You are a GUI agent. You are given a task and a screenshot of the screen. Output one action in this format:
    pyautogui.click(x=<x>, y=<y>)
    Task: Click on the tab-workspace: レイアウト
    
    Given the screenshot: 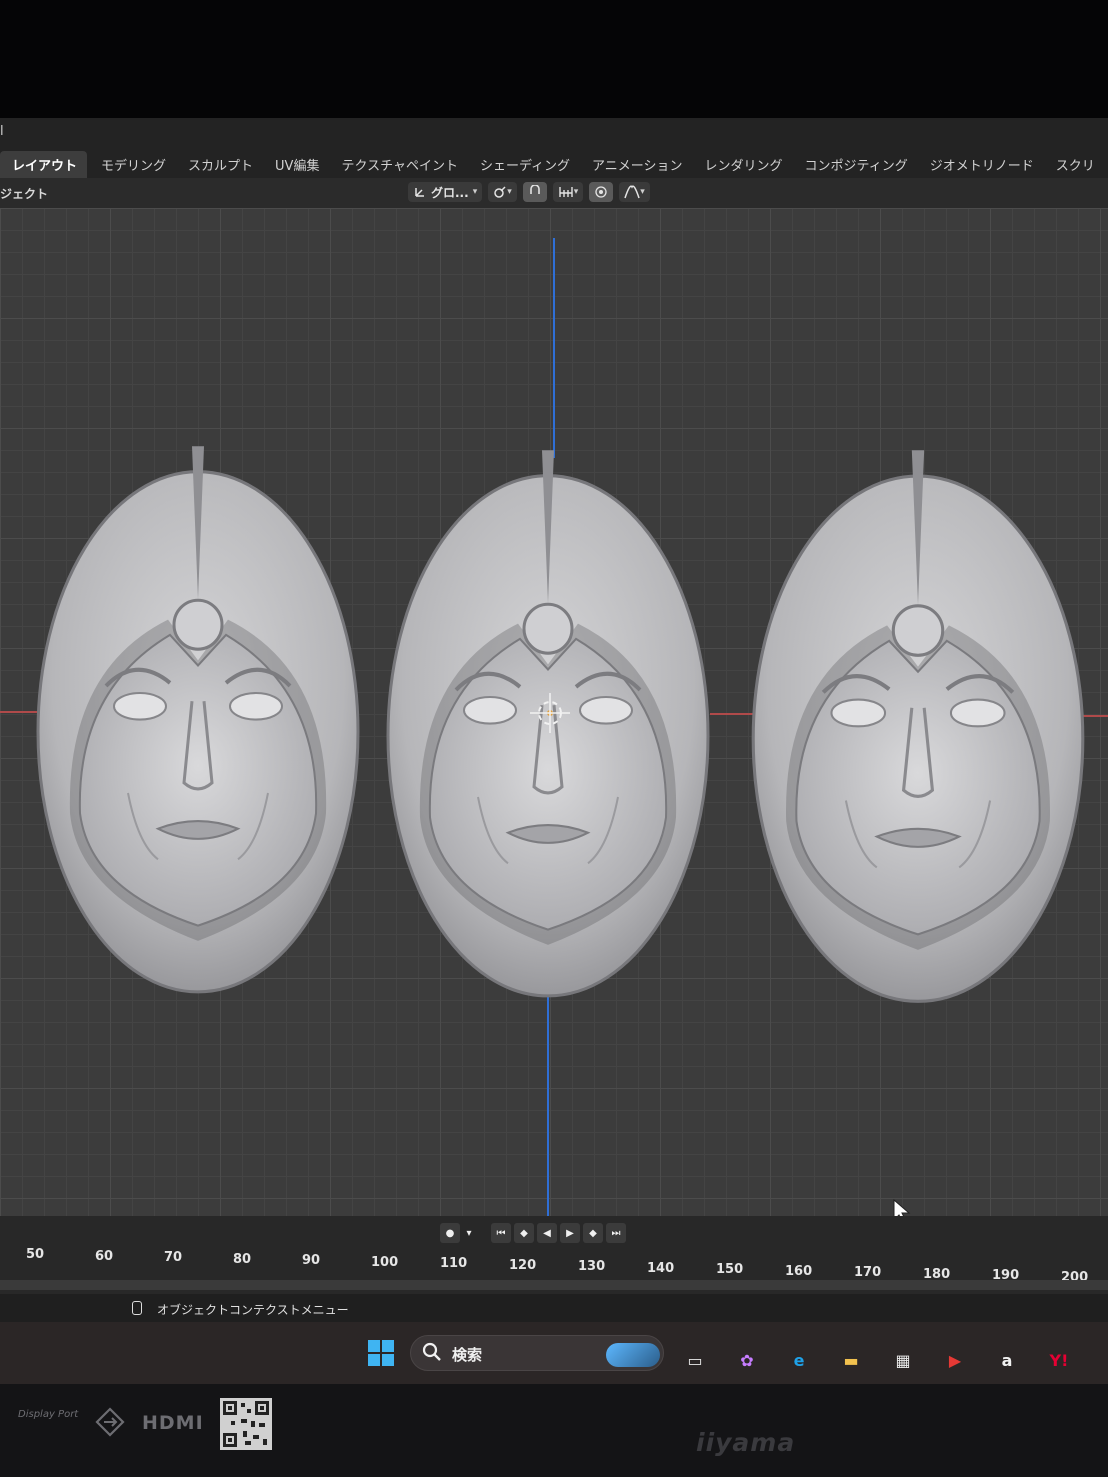 What is the action you would take?
    pyautogui.click(x=44, y=164)
    